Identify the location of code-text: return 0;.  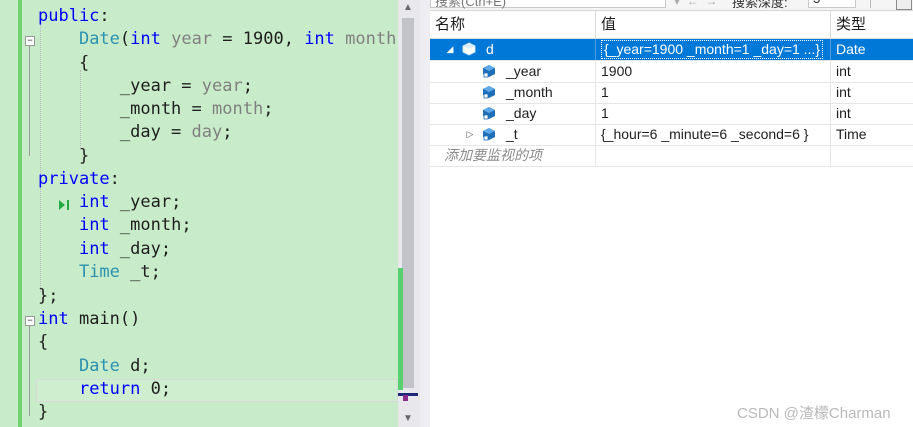
(104, 389).